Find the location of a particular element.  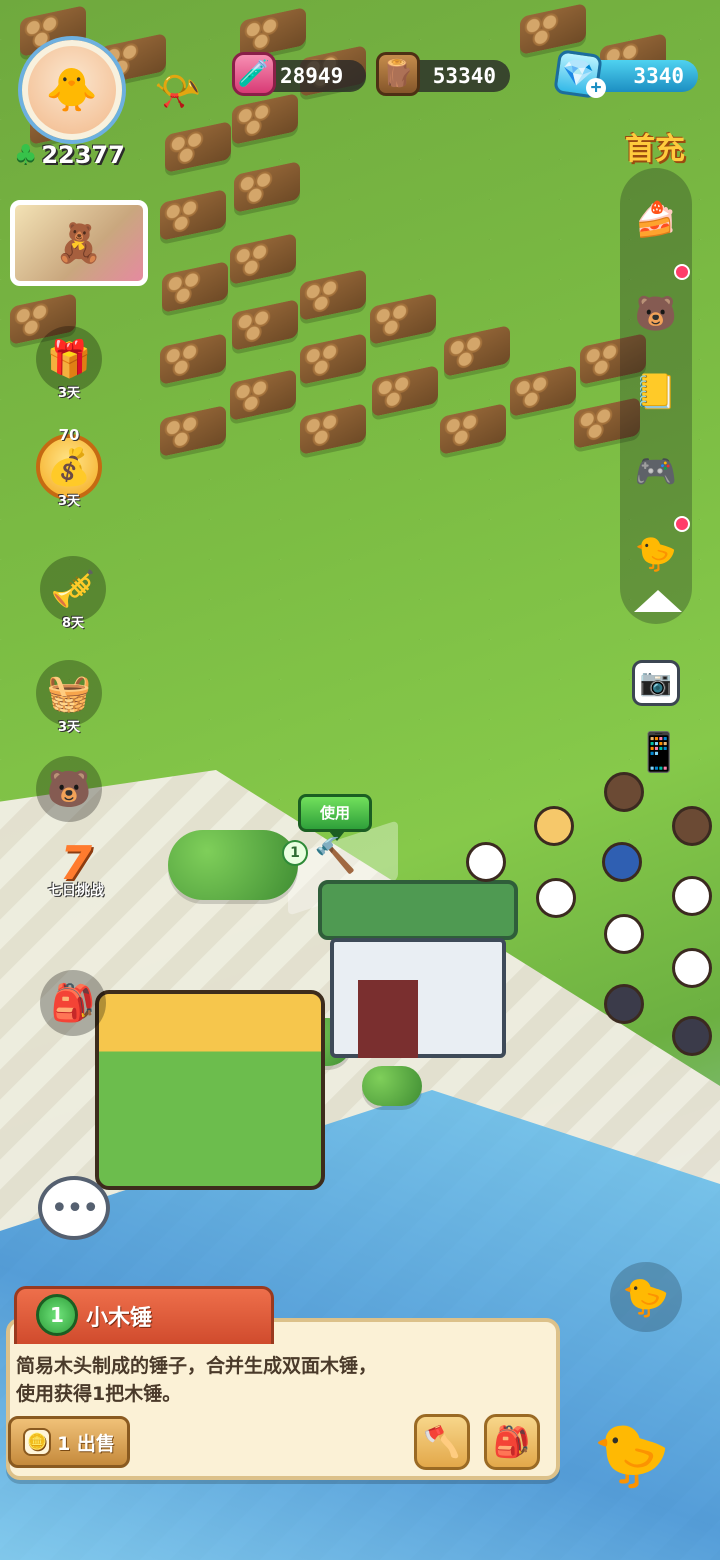

clover-value: 22377 is located at coordinates (83, 155).